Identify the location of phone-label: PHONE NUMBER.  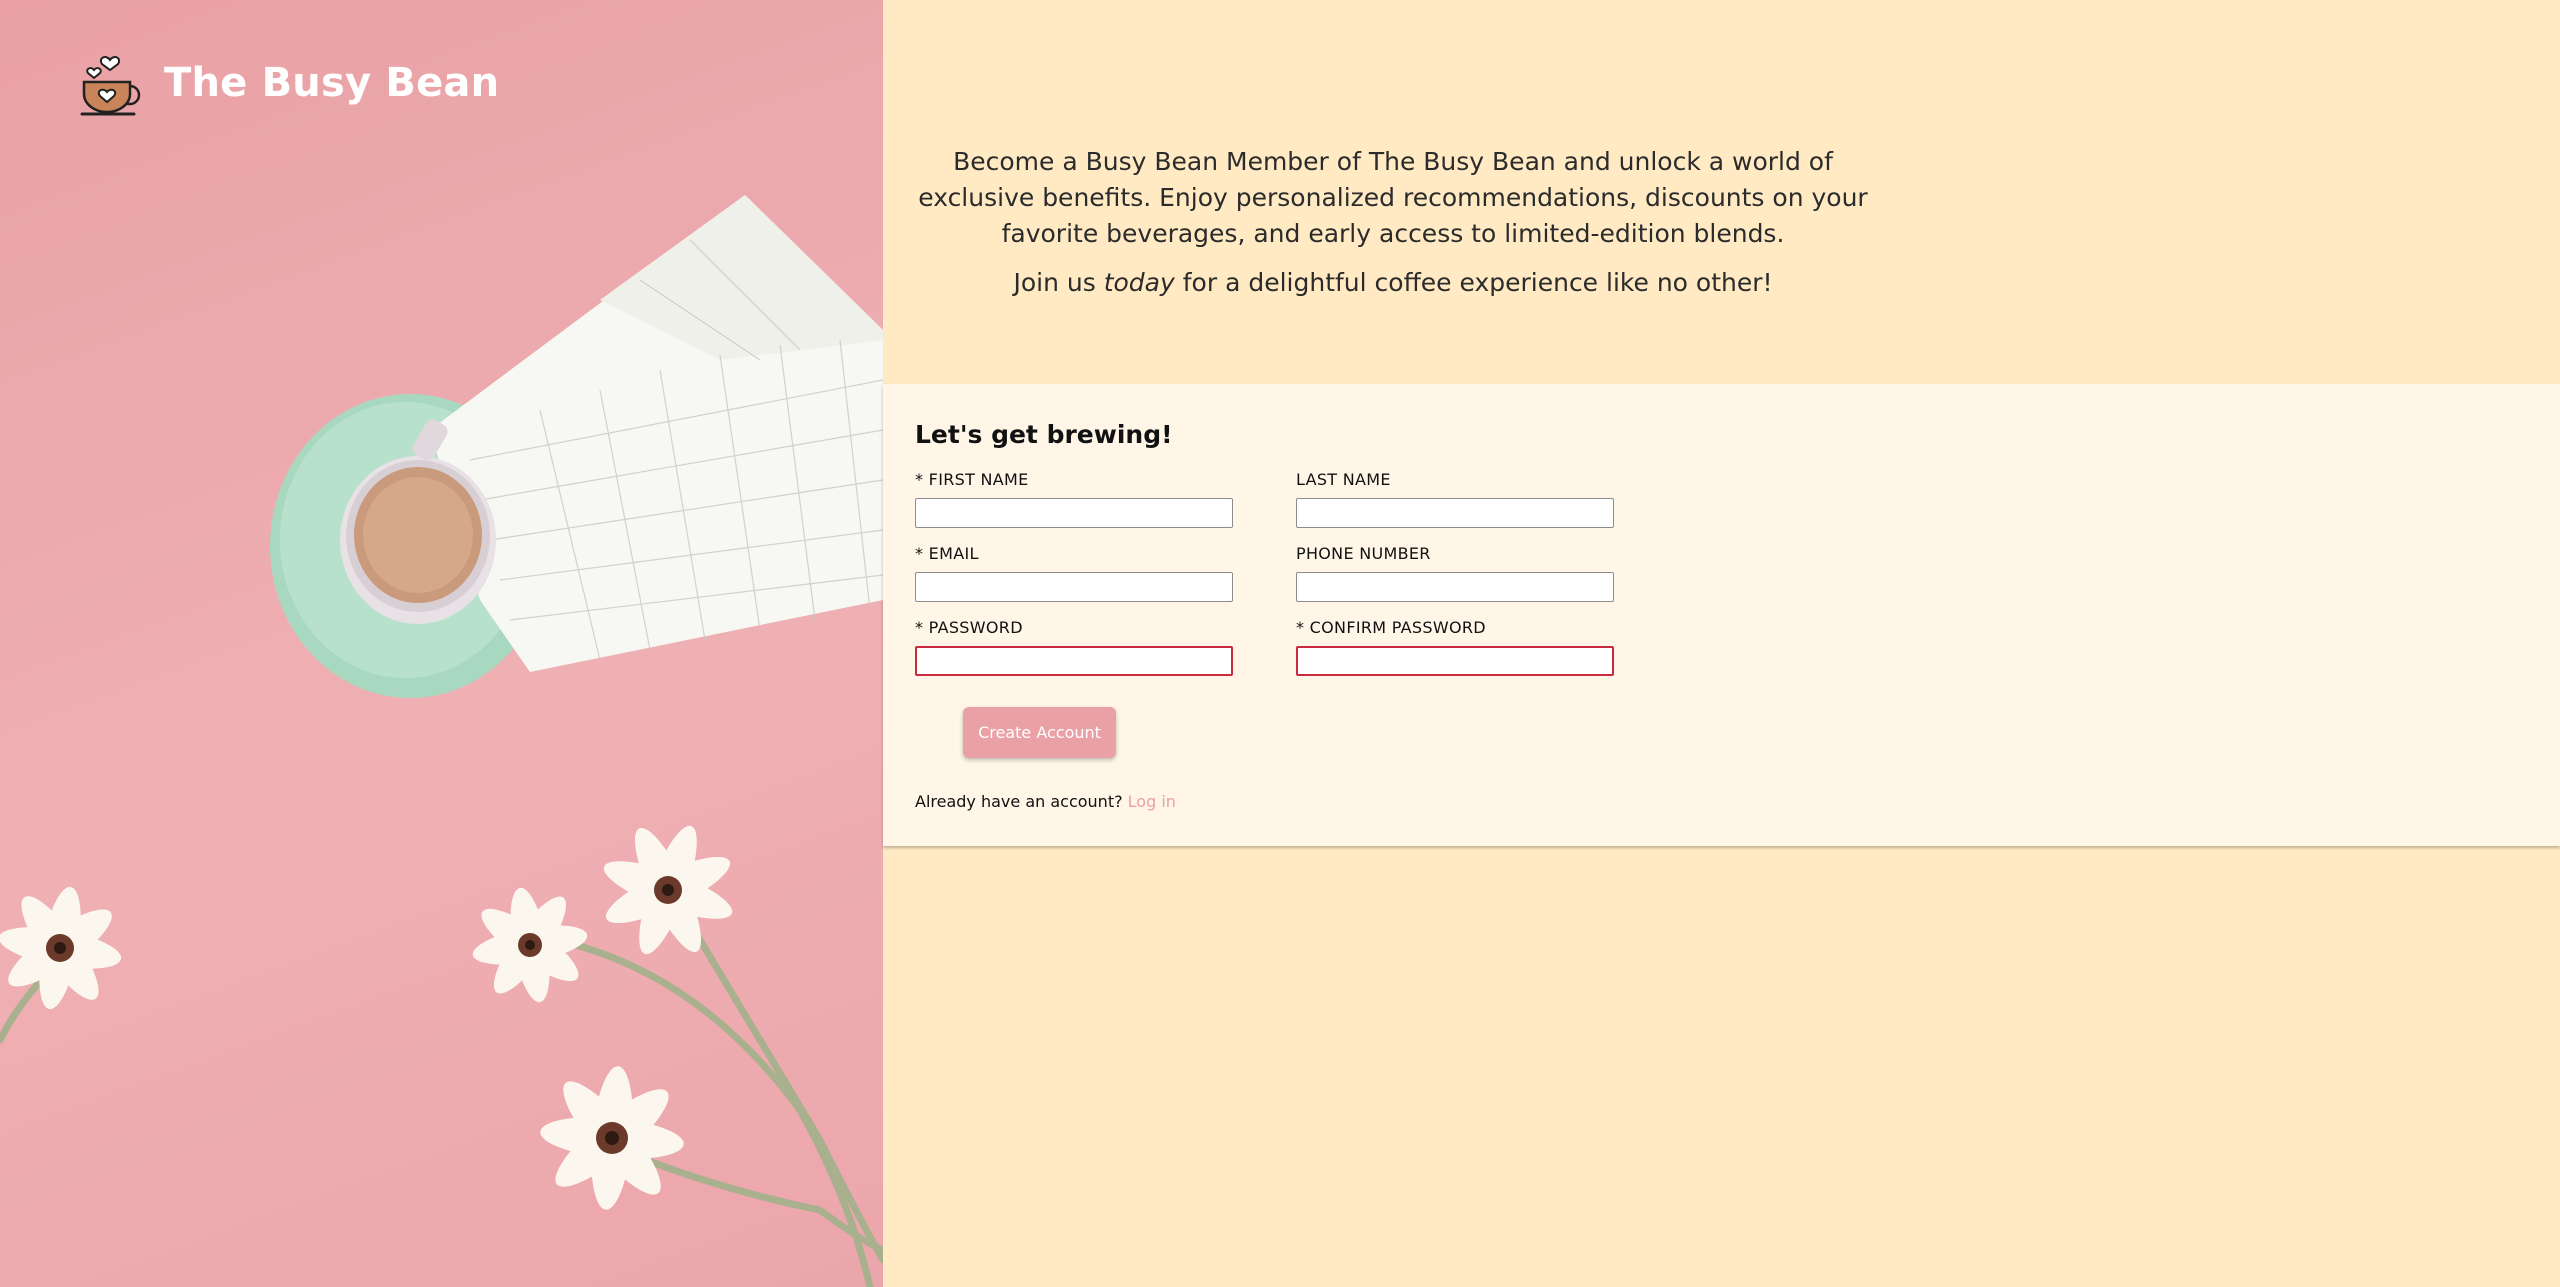
(1363, 553).